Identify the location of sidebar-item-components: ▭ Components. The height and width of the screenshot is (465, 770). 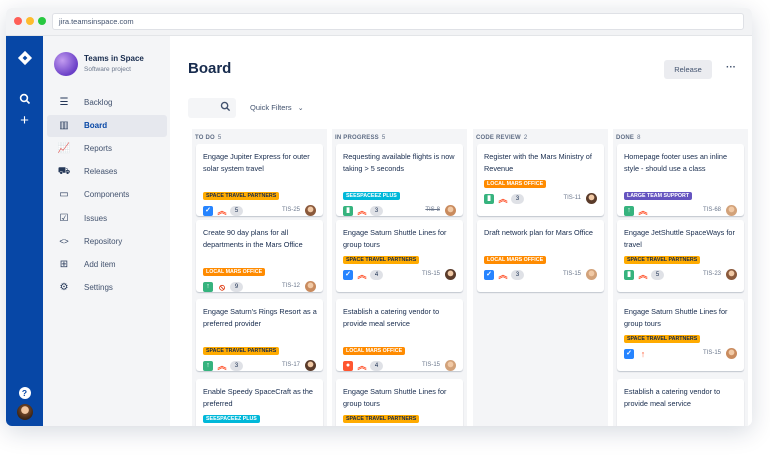
(106, 195).